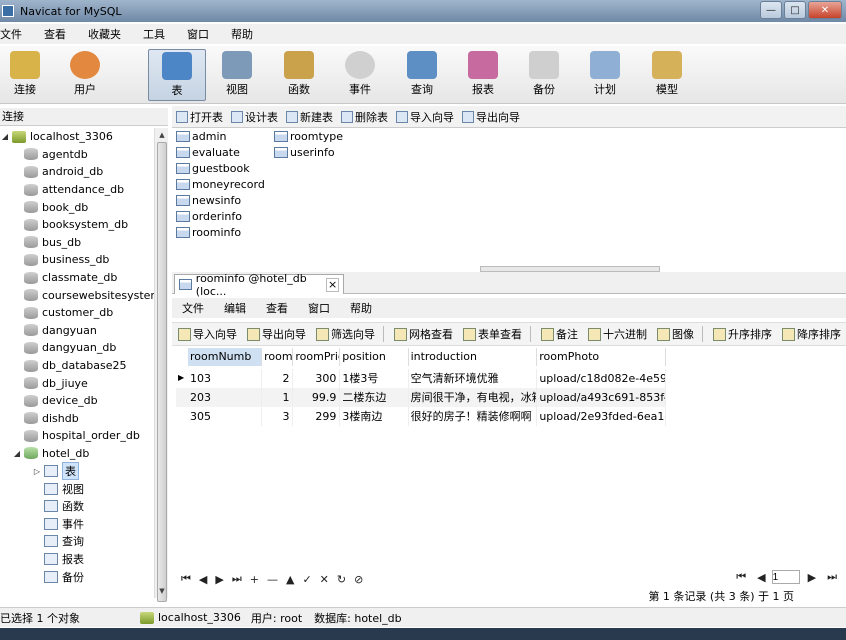 This screenshot has height=640, width=846. I want to click on first-record-icon: ⏮, so click(186, 579).